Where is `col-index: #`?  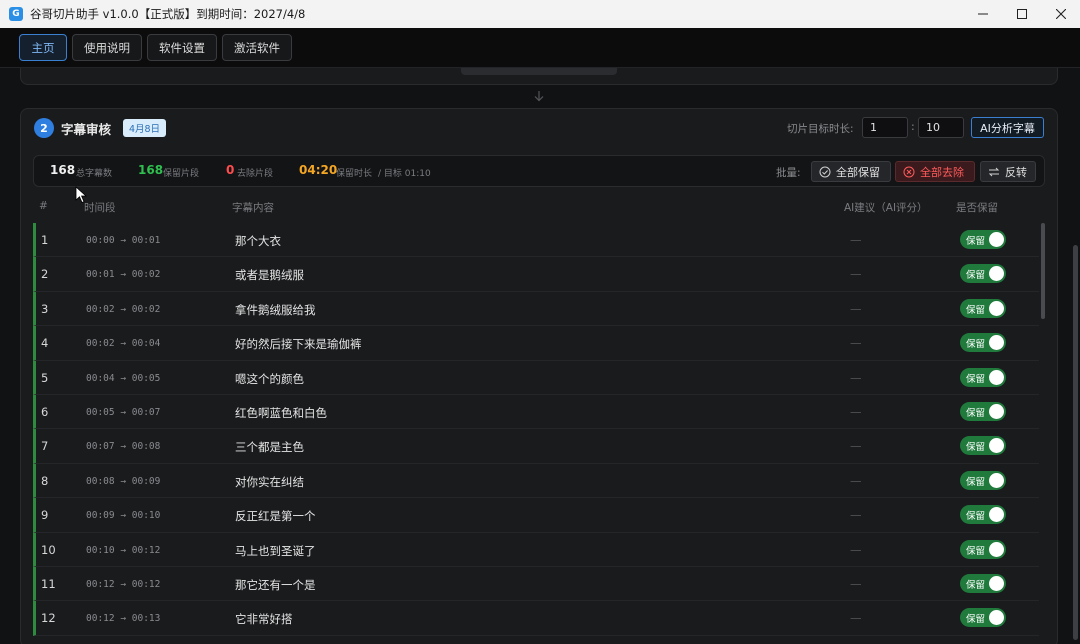
col-index: # is located at coordinates (43, 206).